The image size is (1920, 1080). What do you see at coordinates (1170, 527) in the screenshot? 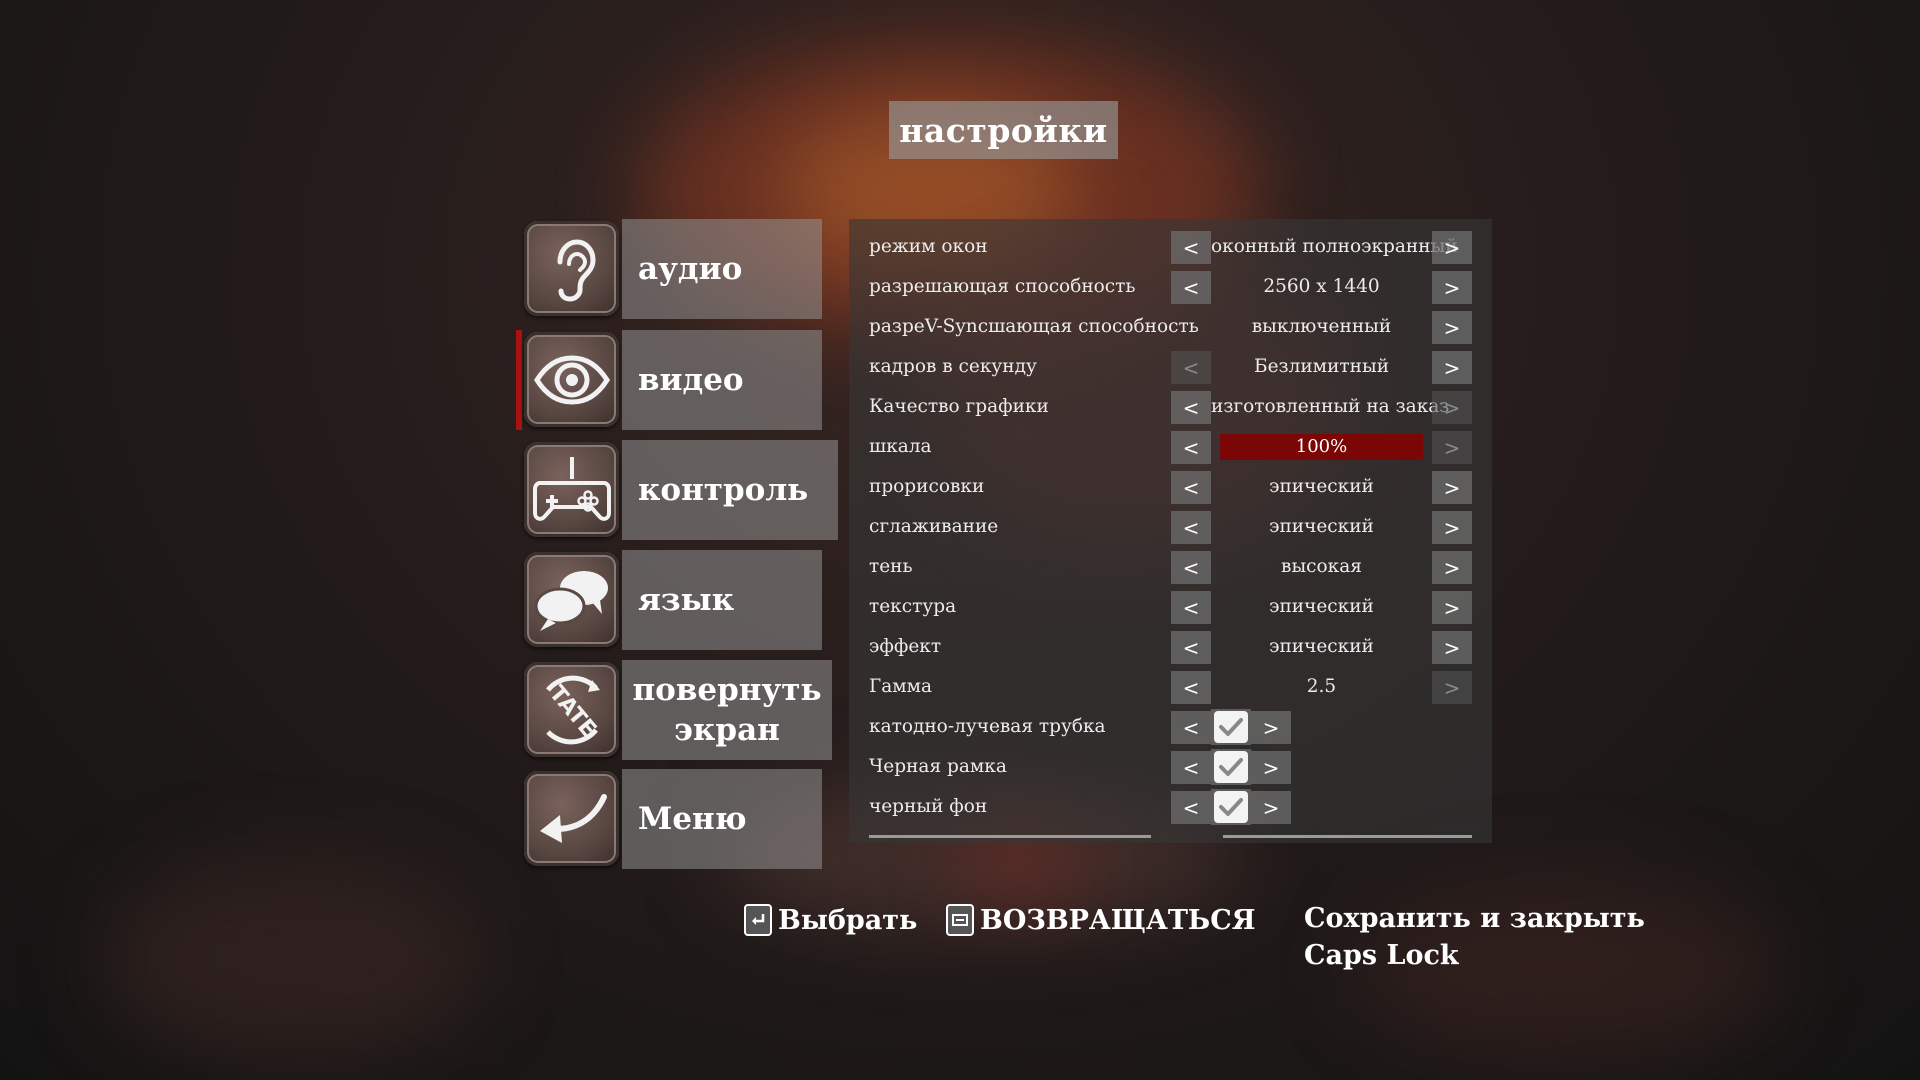
I see `setting-row-antialiasing: сглаживание < эпический >` at bounding box center [1170, 527].